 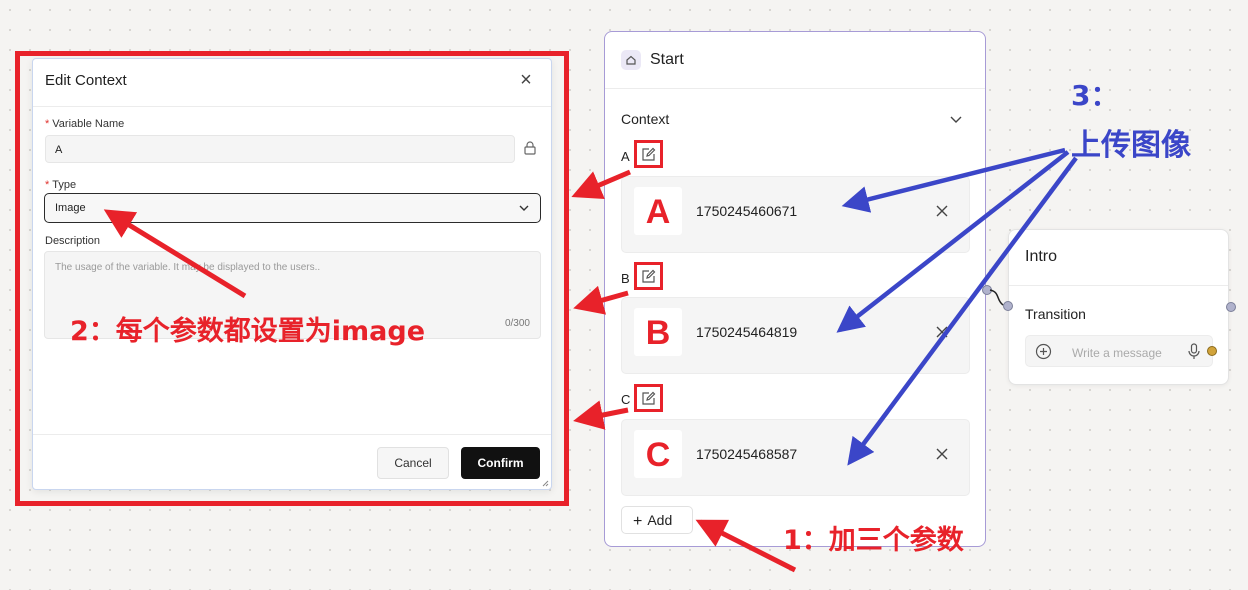 I want to click on image-filename: 1750245460671, so click(x=747, y=211).